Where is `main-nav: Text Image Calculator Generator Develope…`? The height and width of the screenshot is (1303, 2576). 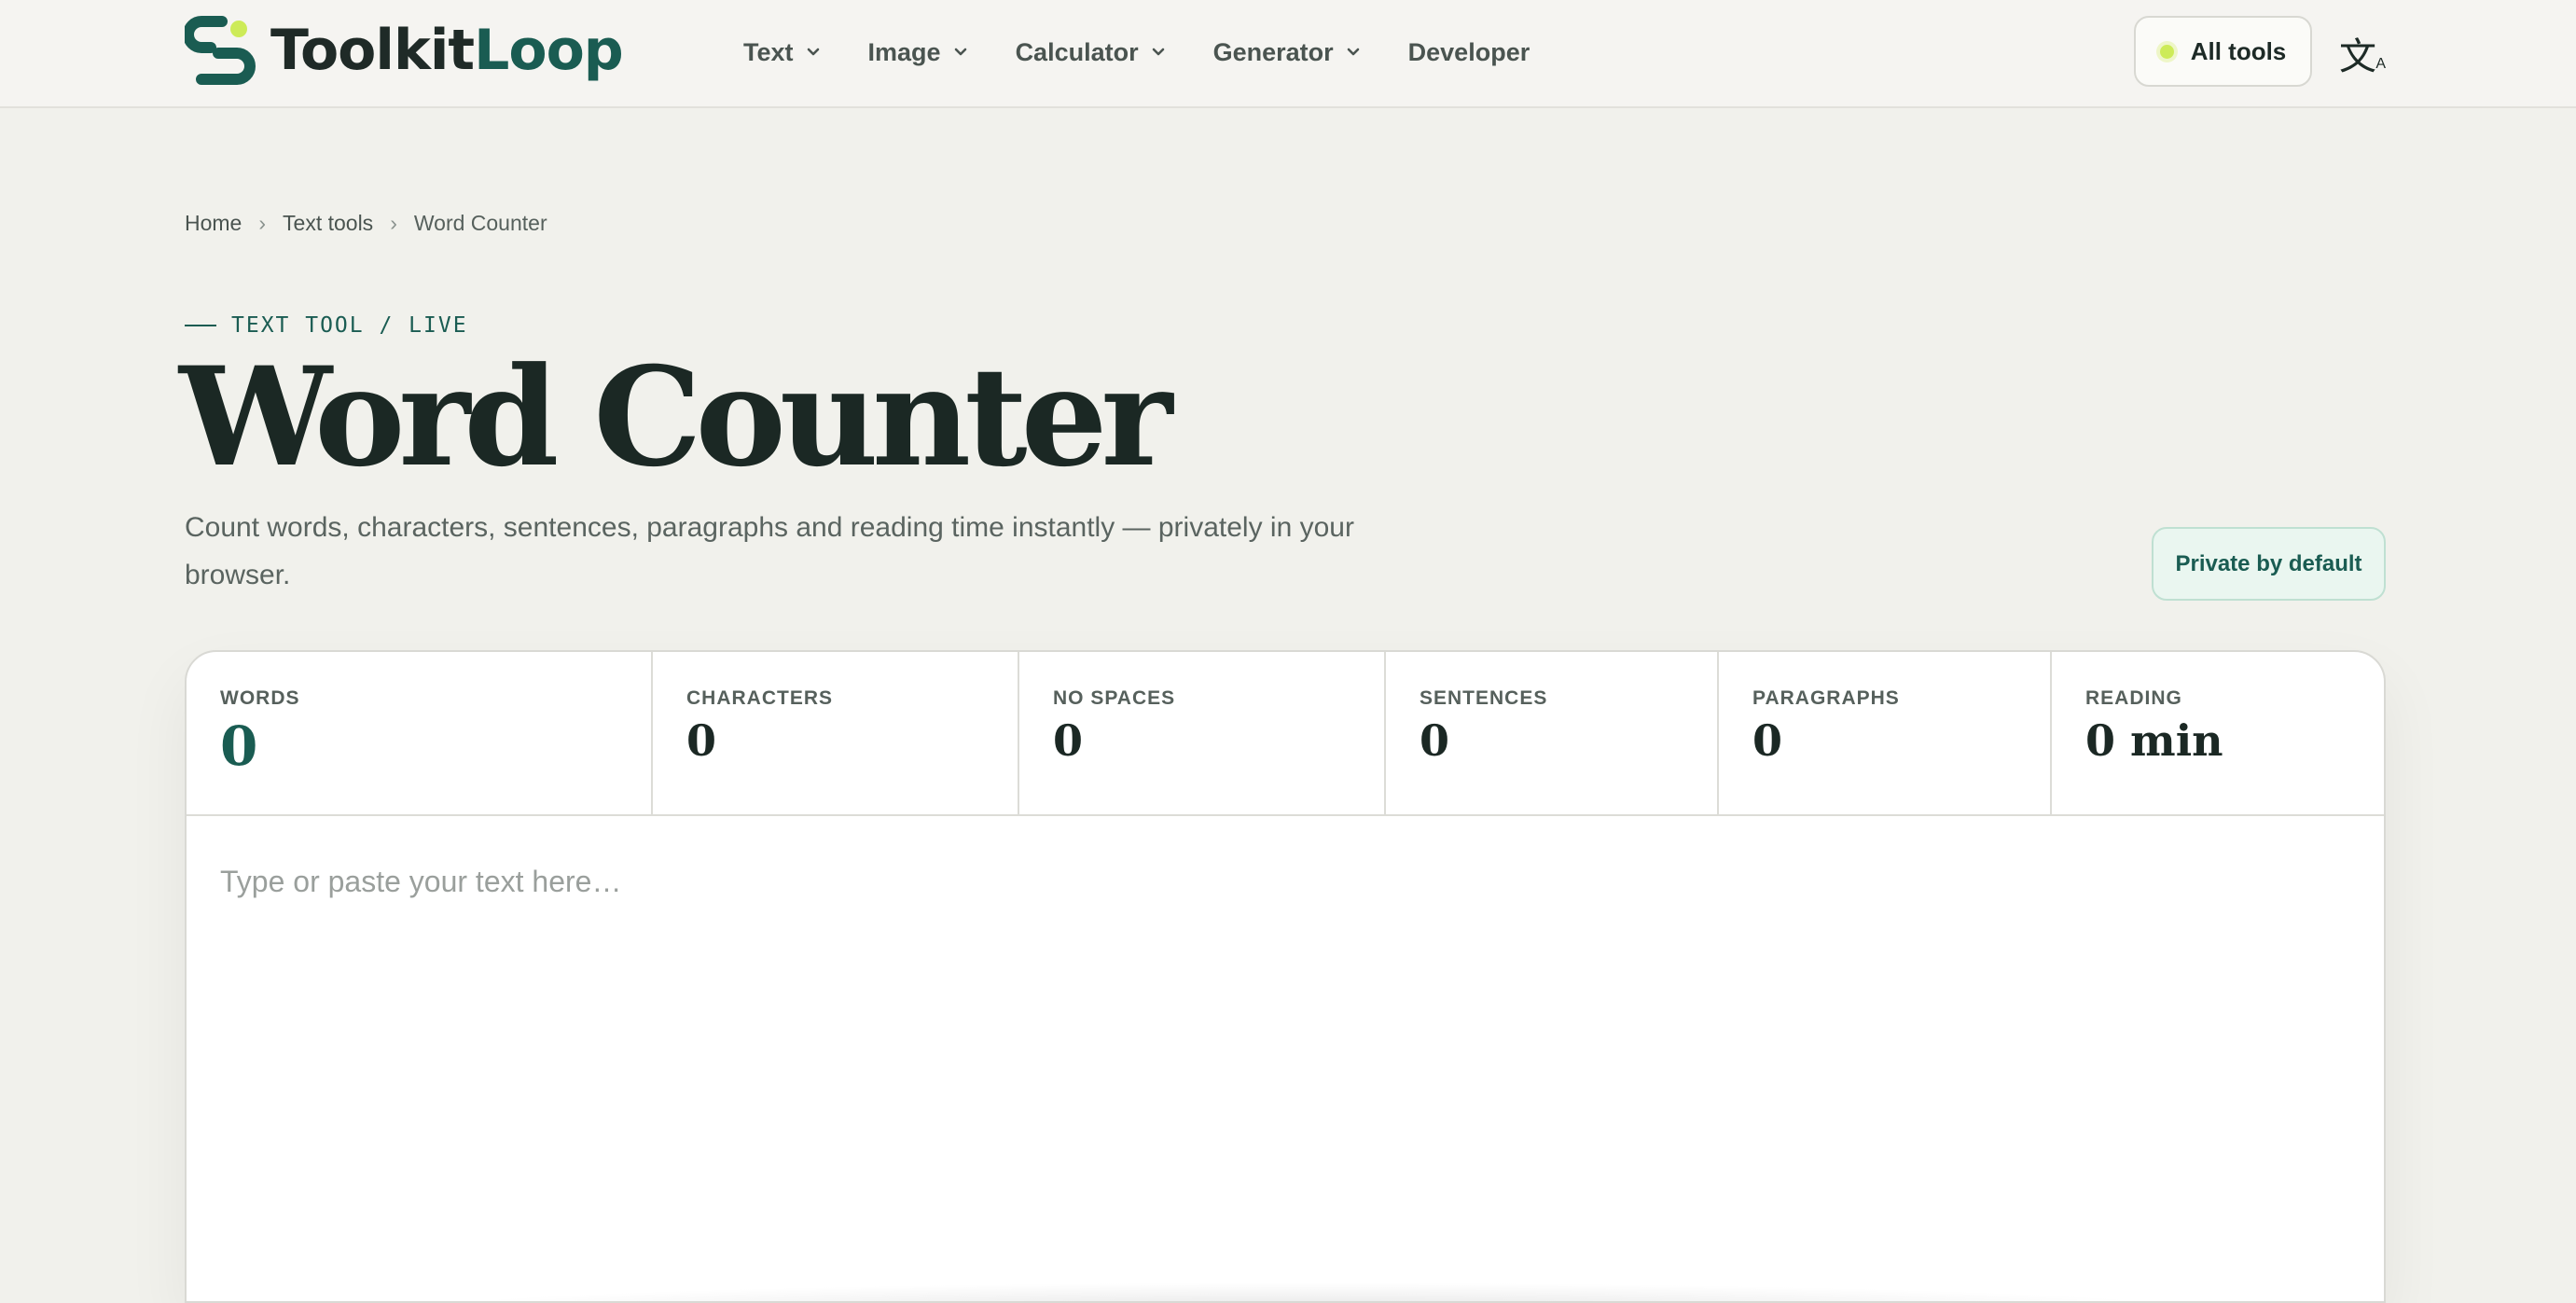
main-nav: Text Image Calculator Generator Develope… is located at coordinates (1160, 52).